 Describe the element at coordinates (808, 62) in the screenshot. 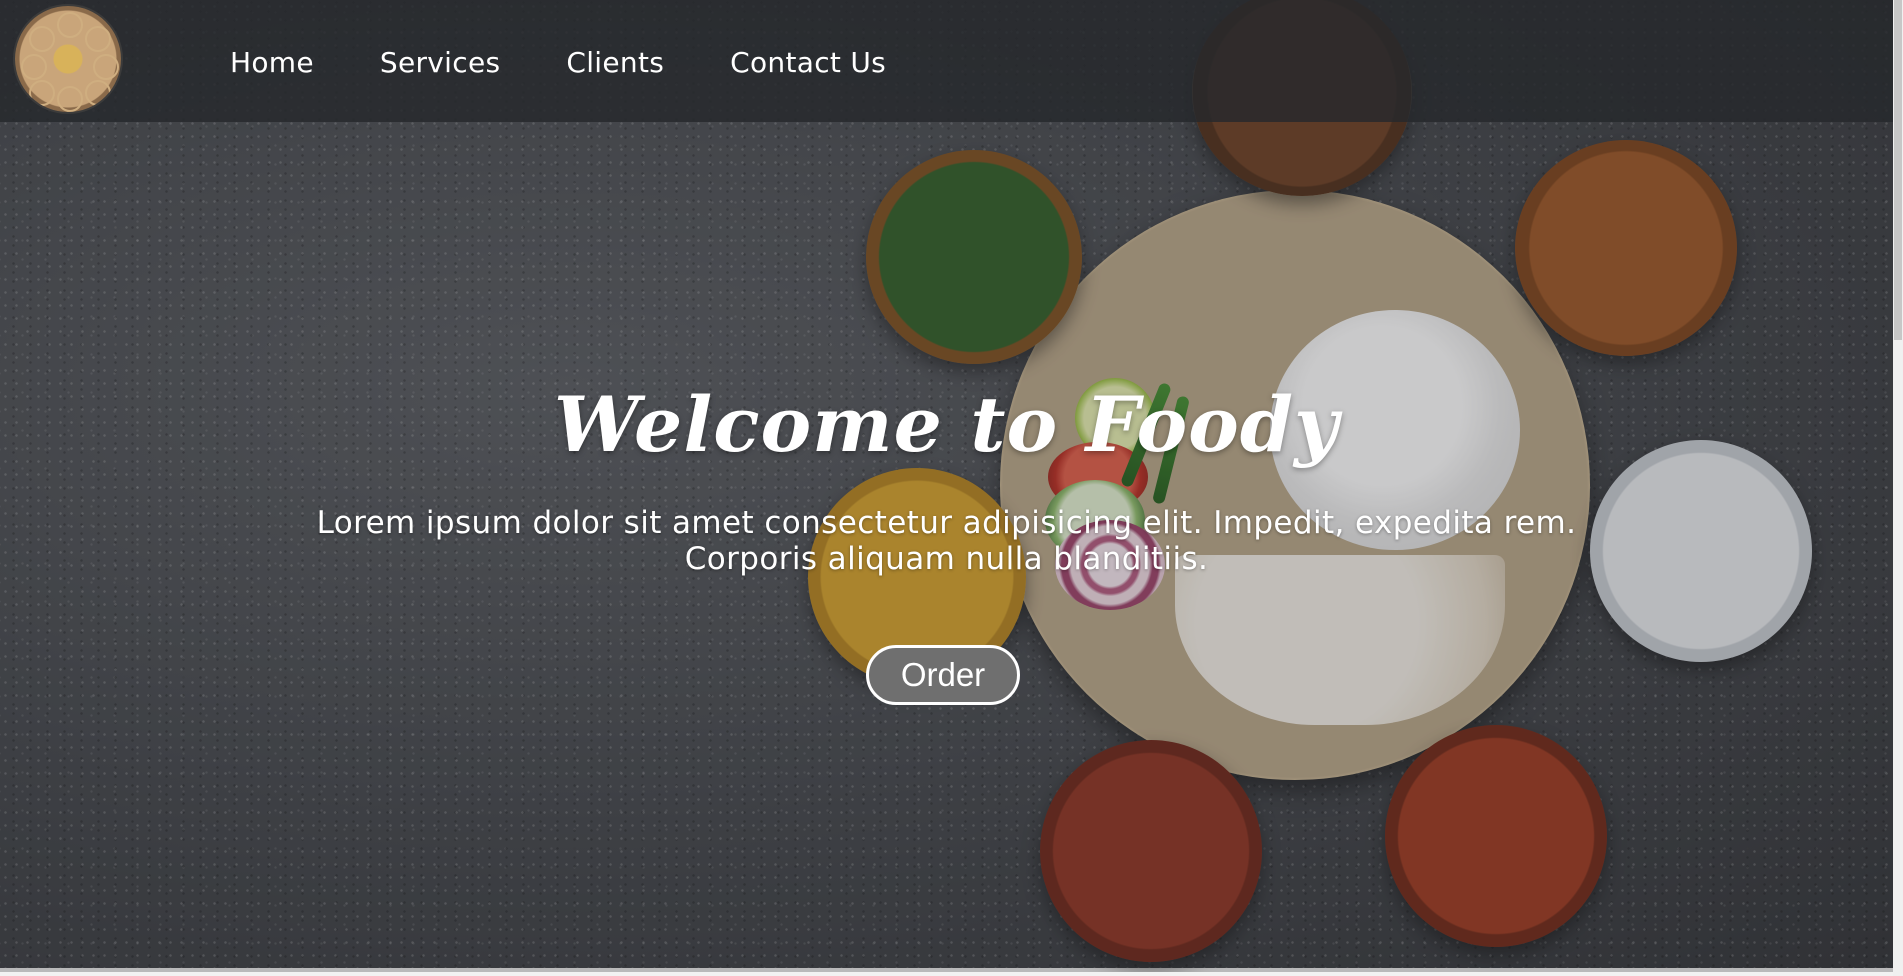

I see `nav-link-contact-us: Contact Us` at that location.